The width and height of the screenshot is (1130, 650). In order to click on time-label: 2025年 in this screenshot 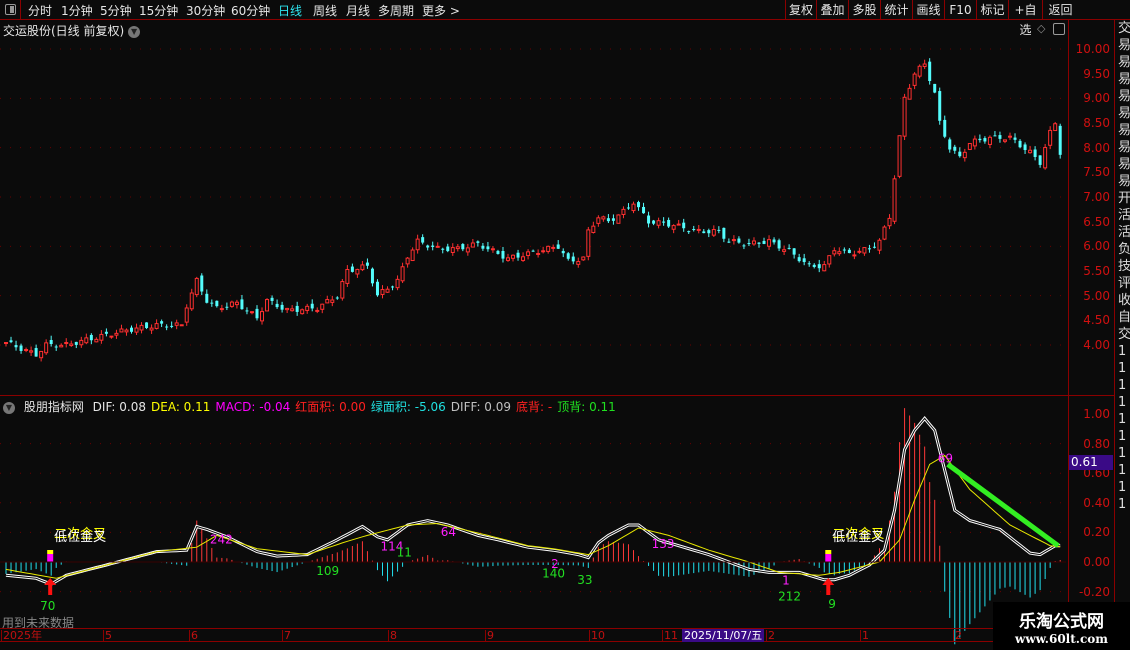, I will do `click(21, 635)`.